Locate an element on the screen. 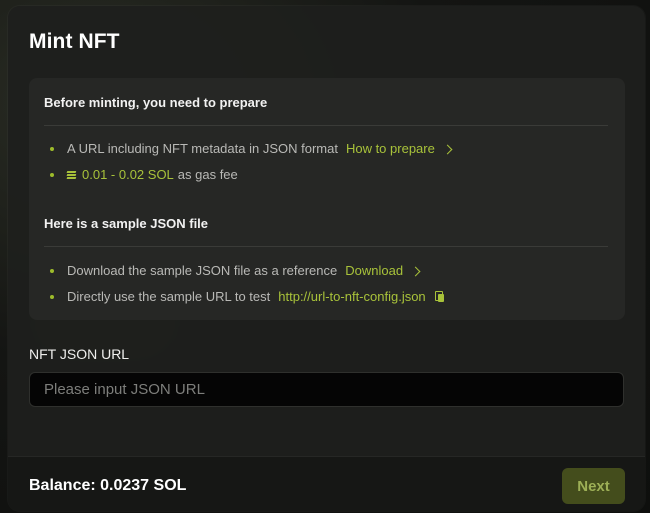  balance-display: Balance: 0.0237 SOL is located at coordinates (108, 485).